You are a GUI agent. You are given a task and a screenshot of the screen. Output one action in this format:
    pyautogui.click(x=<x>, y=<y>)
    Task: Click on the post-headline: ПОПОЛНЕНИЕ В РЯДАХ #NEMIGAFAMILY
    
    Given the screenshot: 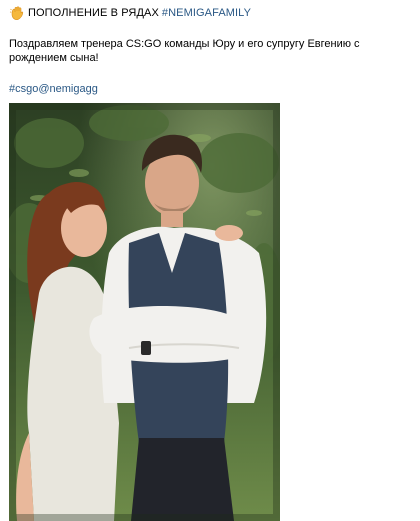 What is the action you would take?
    pyautogui.click(x=130, y=13)
    